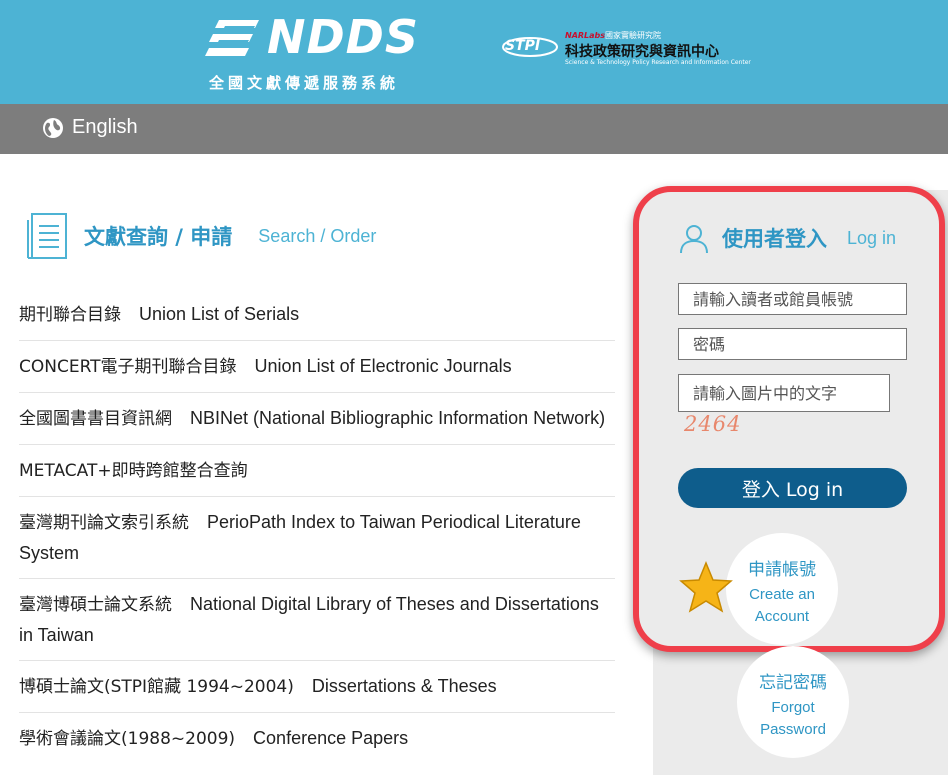 This screenshot has height=775, width=948. I want to click on search-section-subtitle: Search / Order, so click(317, 235).